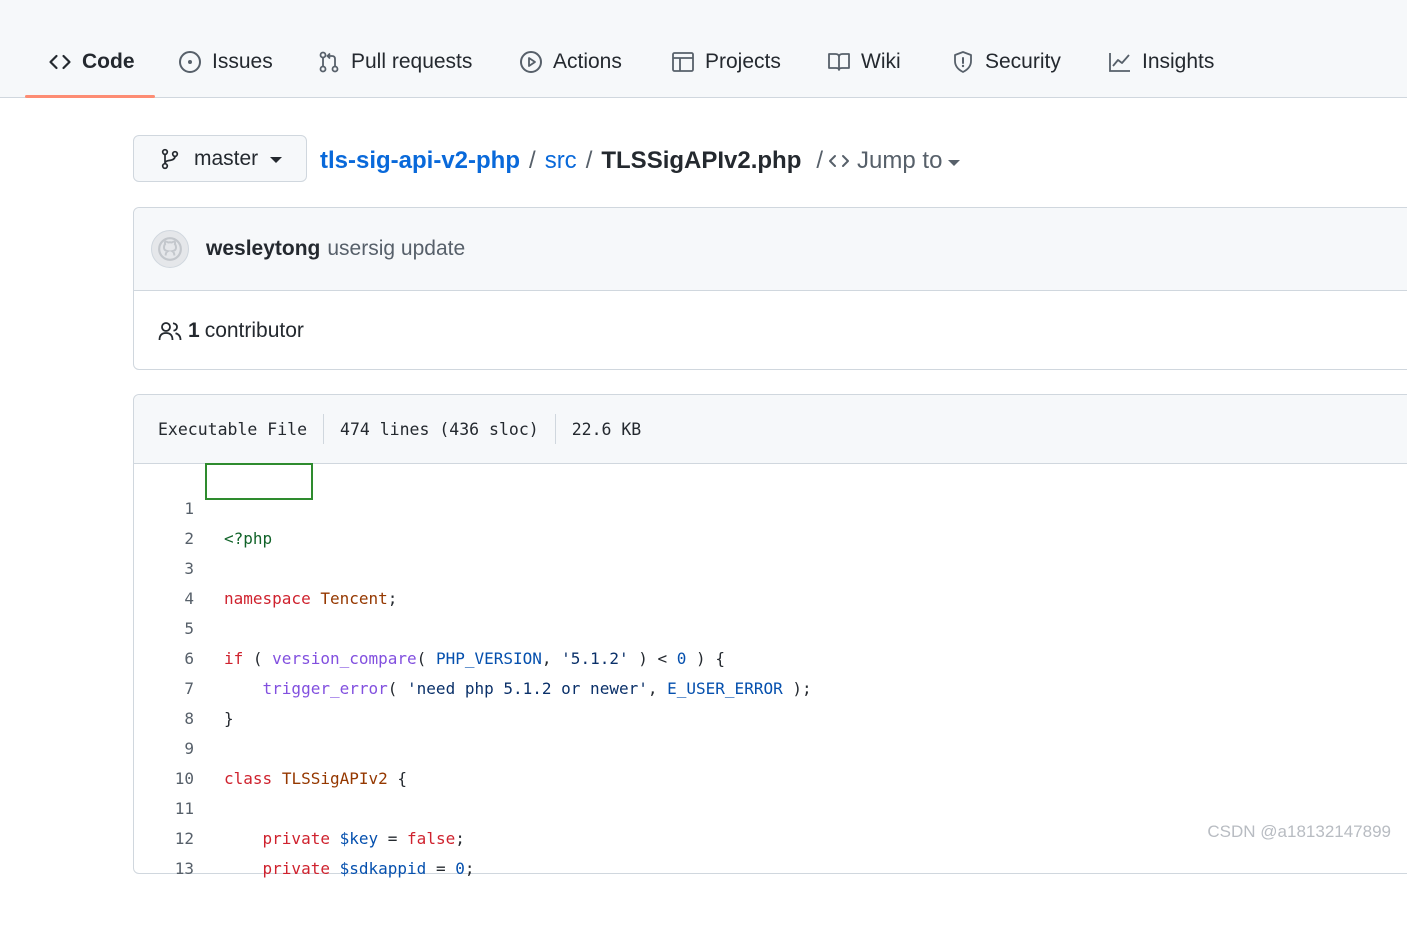 Image resolution: width=1407 pixels, height=944 pixels. Describe the element at coordinates (1178, 61) in the screenshot. I see `tab-insights-label: Insights` at that location.